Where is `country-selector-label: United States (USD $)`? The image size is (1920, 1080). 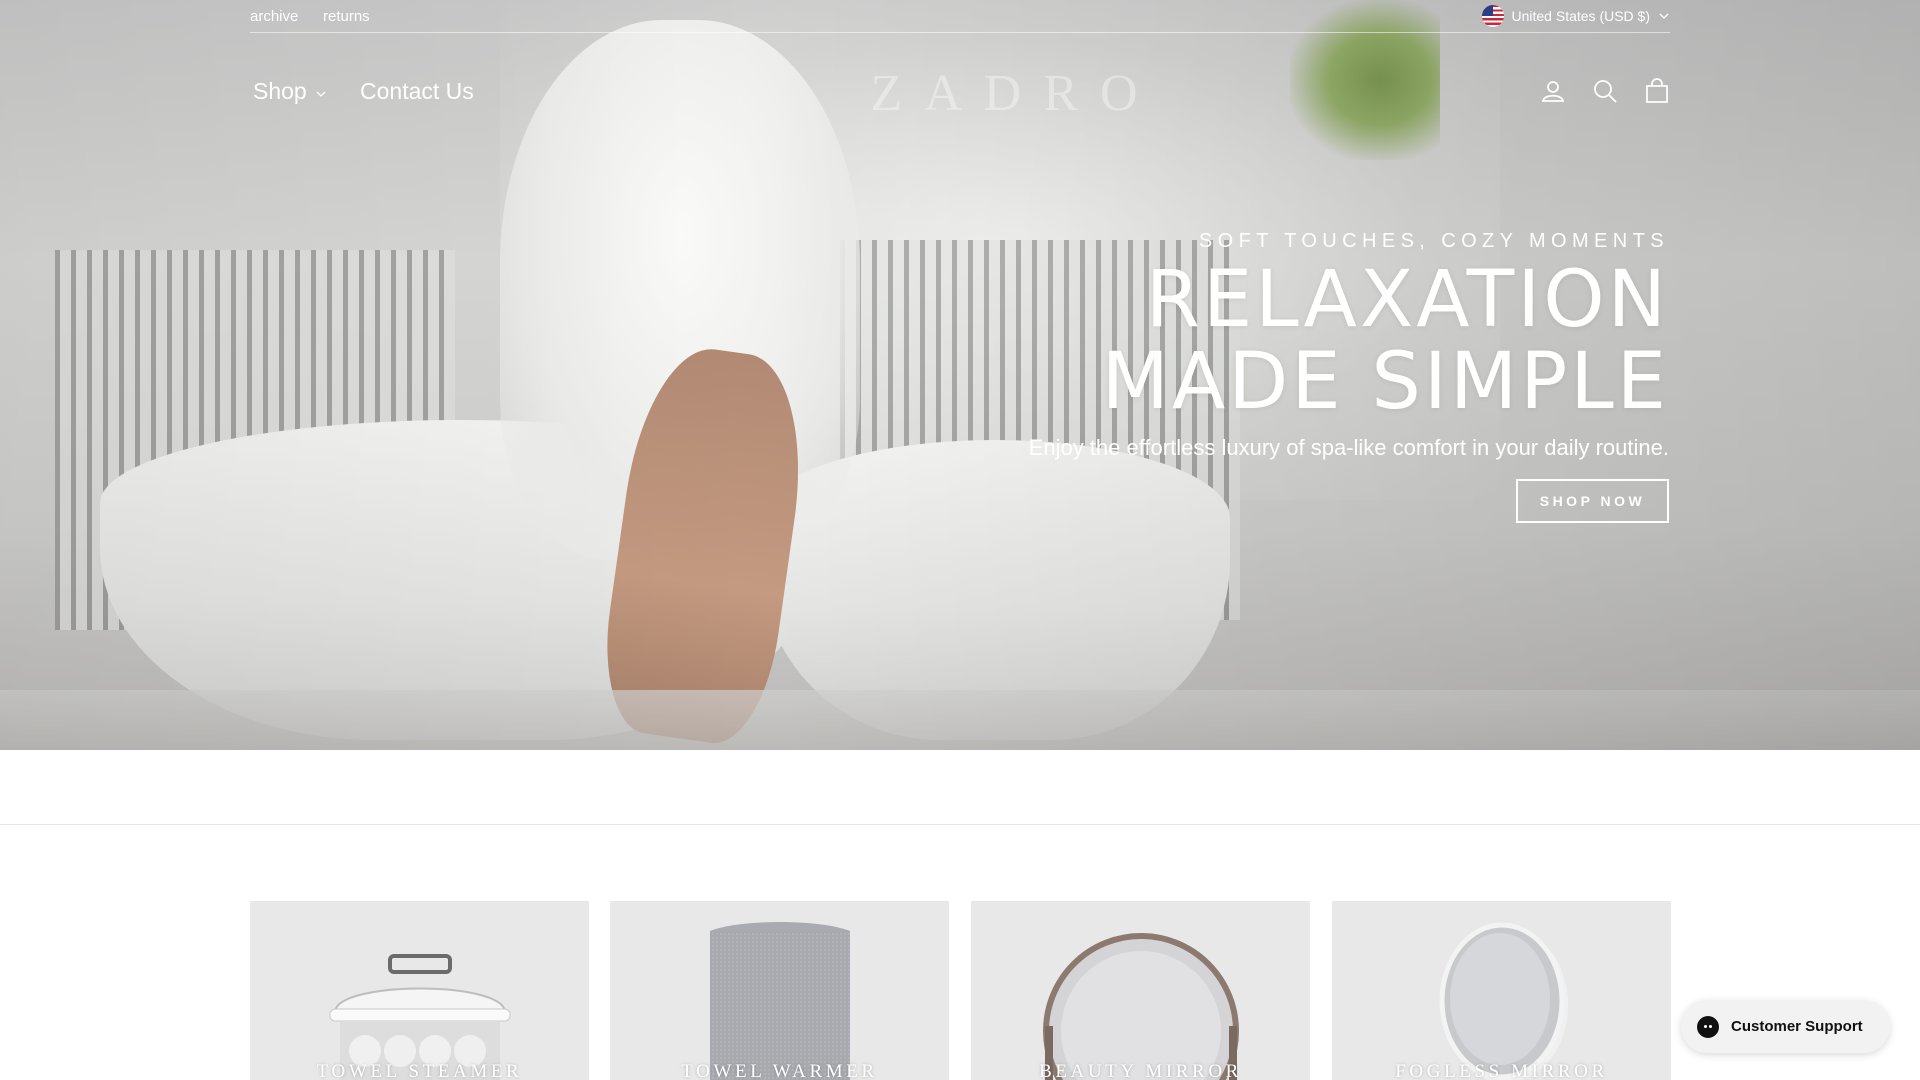 country-selector-label: United States (USD $) is located at coordinates (1581, 16).